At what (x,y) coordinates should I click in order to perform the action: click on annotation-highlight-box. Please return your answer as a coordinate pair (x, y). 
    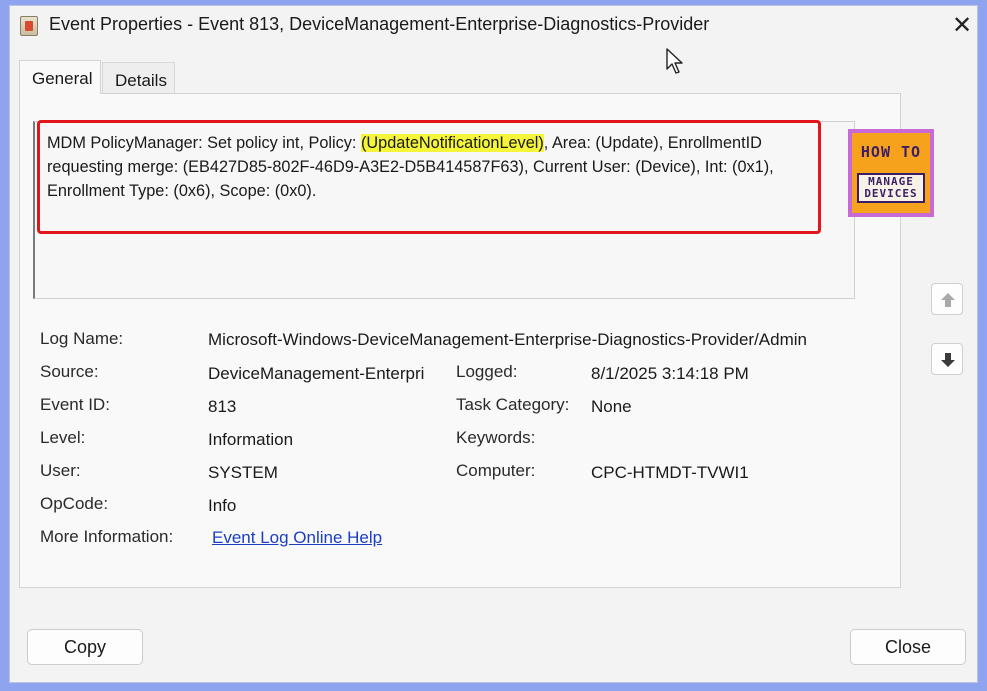
    Looking at the image, I should click on (429, 177).